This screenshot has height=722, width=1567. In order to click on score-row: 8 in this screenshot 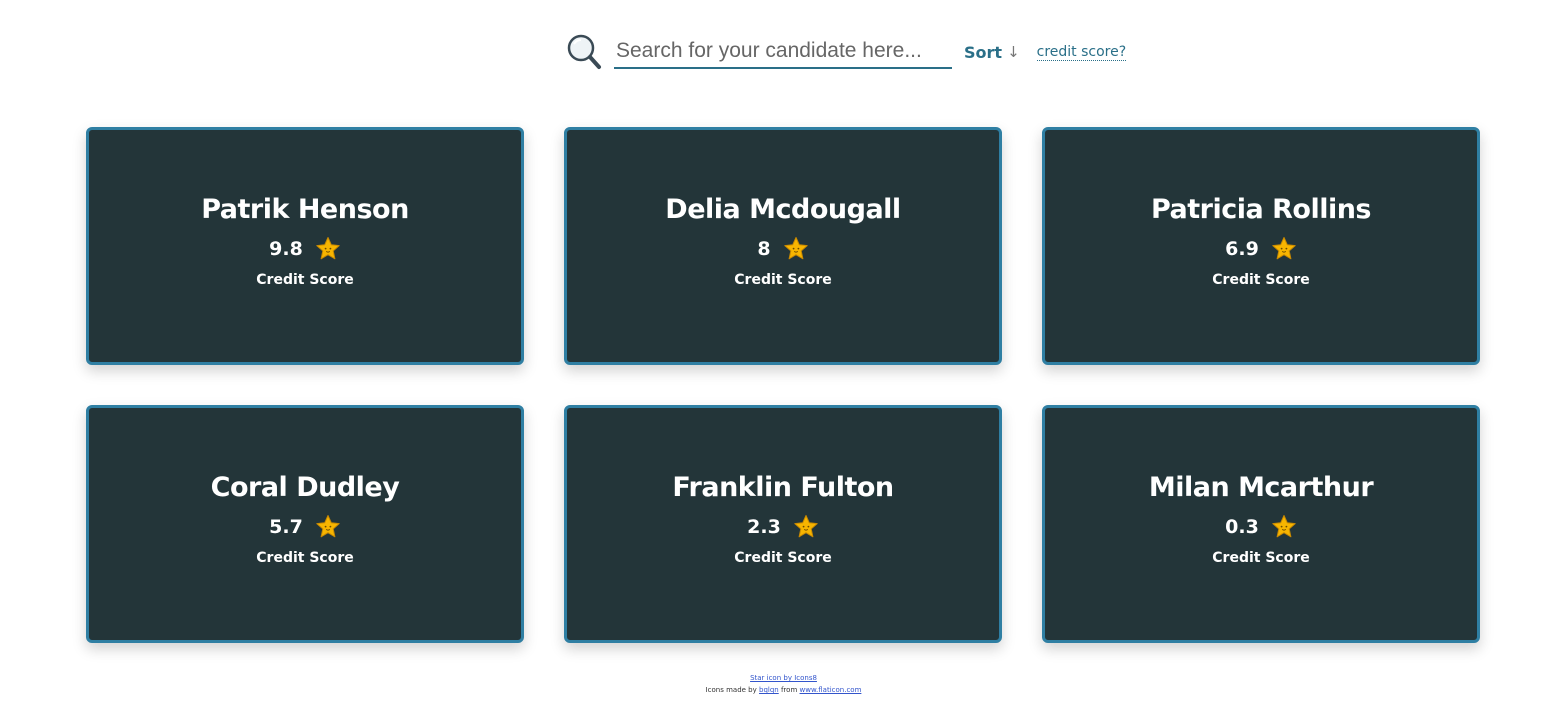, I will do `click(782, 249)`.